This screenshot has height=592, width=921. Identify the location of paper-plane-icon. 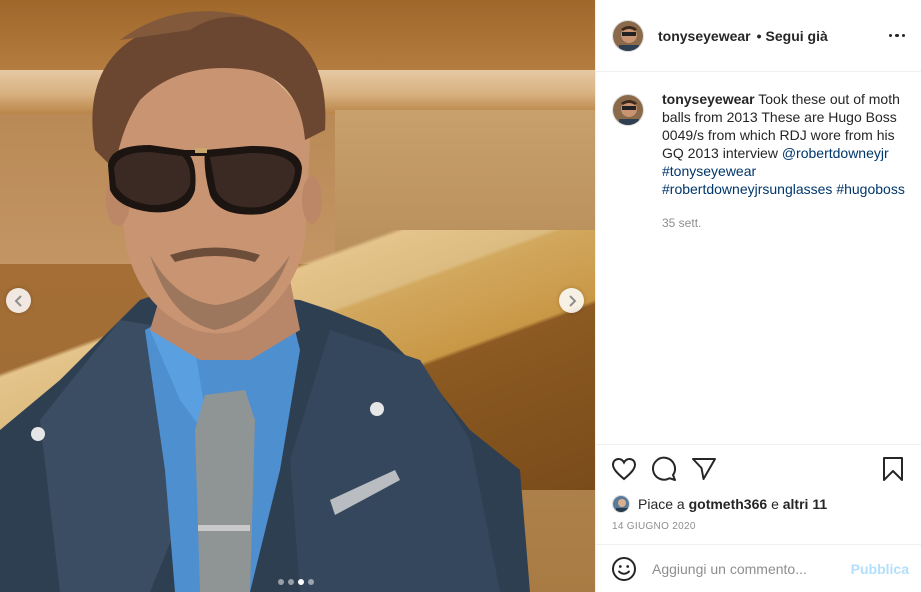
(704, 469).